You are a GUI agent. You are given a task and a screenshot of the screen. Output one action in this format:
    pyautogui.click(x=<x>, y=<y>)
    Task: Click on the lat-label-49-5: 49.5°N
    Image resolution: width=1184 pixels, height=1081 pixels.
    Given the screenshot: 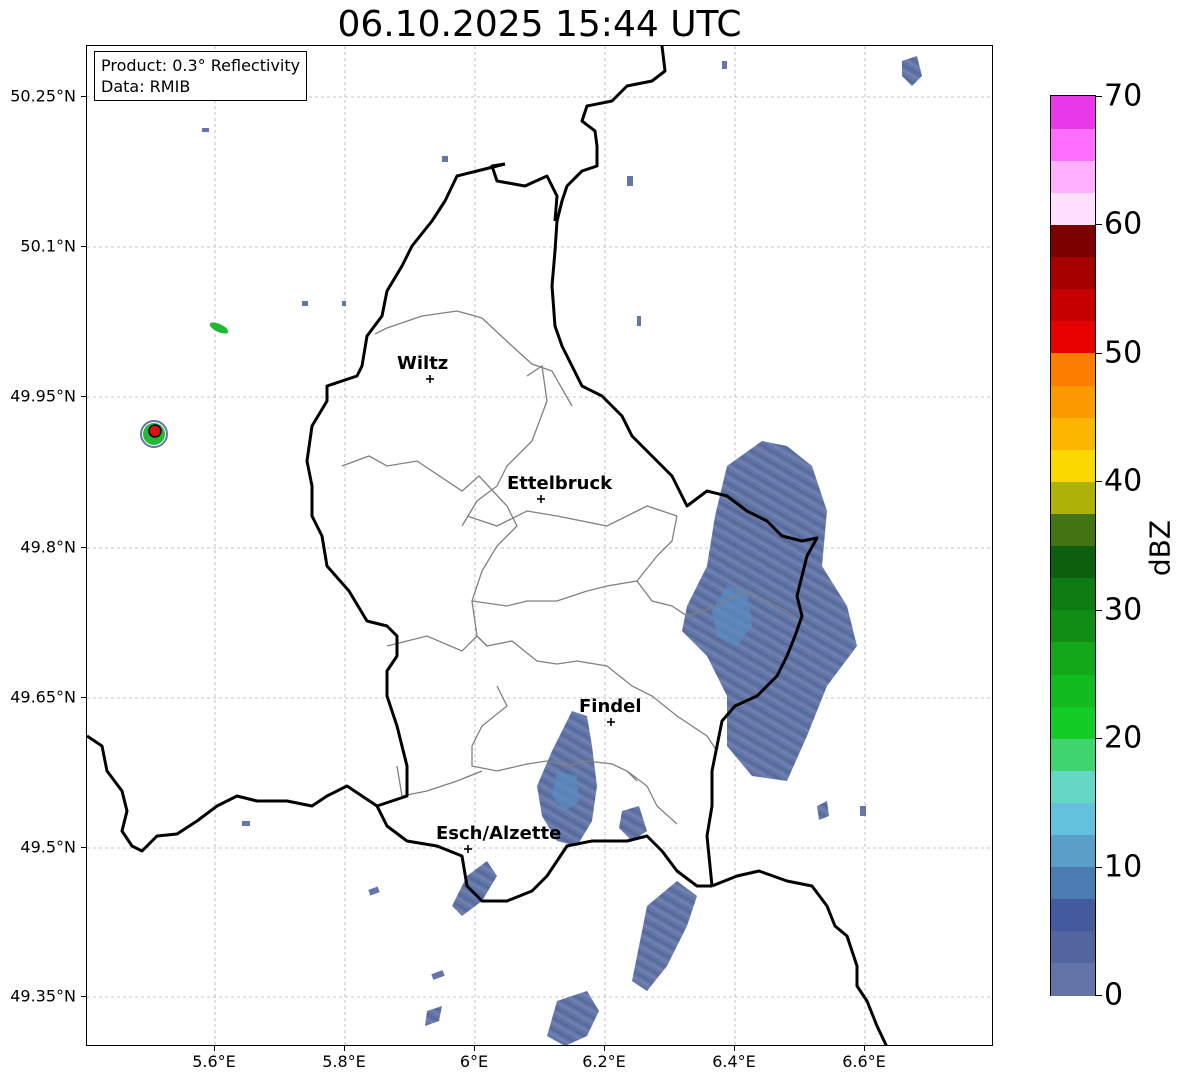 What is the action you would take?
    pyautogui.click(x=48, y=847)
    